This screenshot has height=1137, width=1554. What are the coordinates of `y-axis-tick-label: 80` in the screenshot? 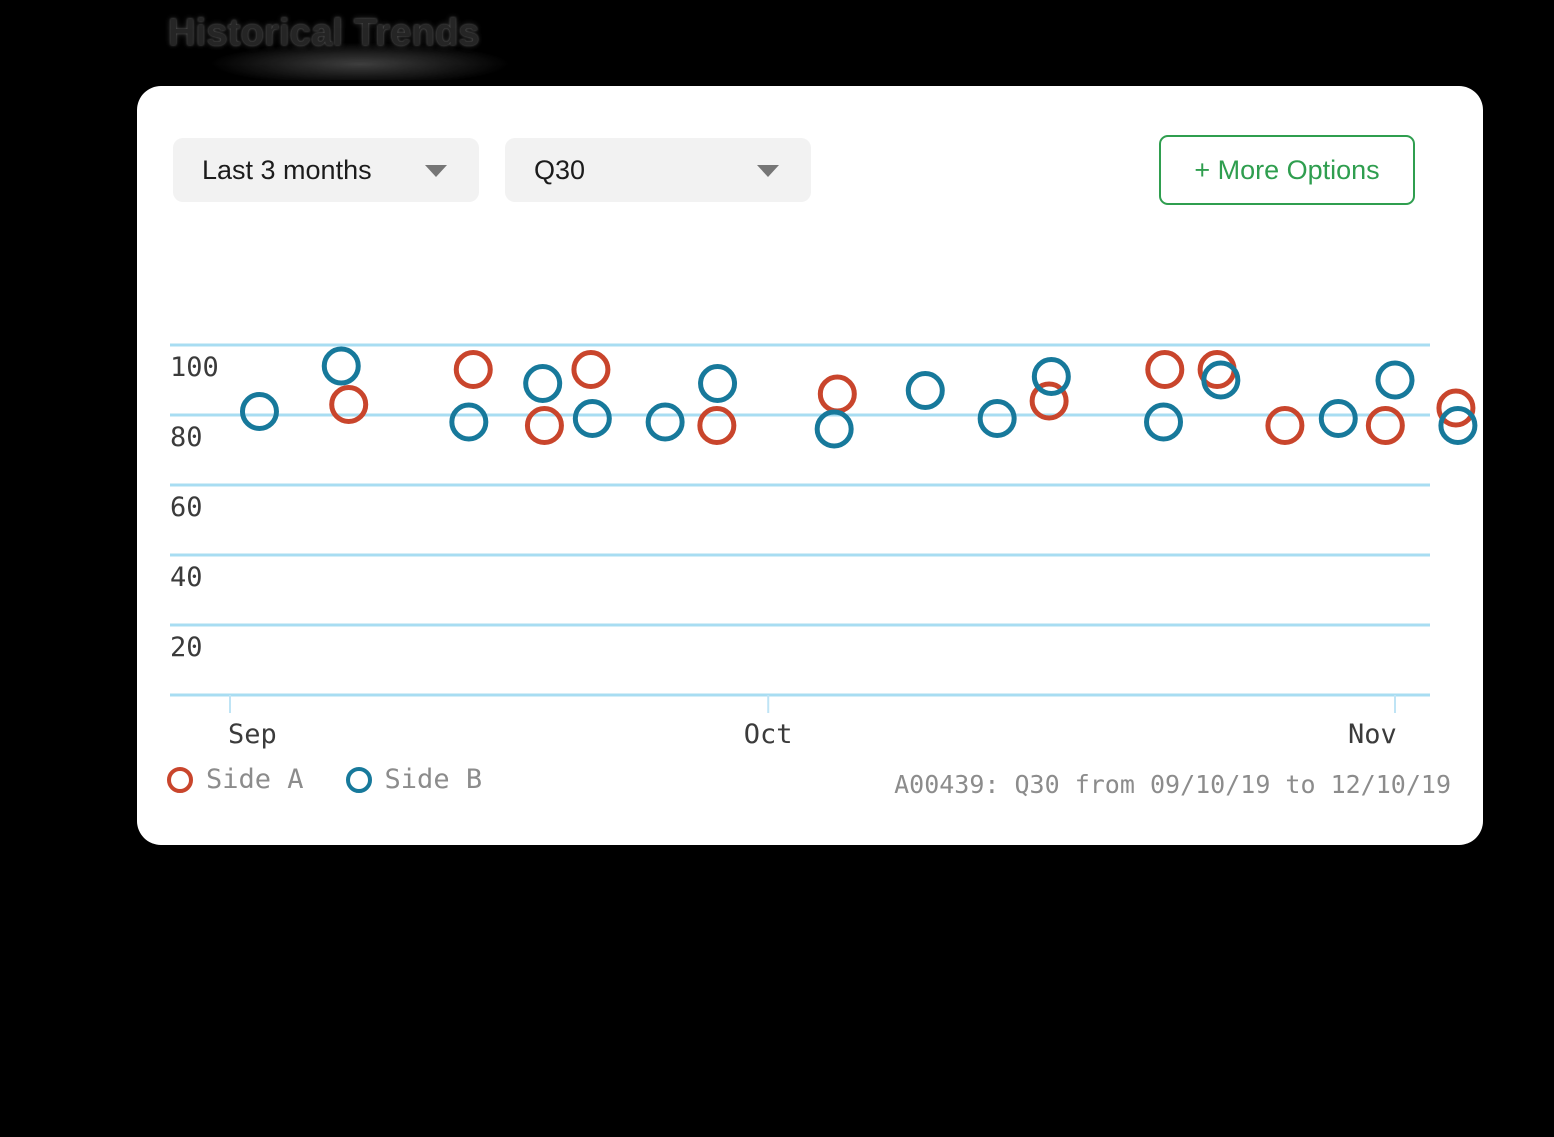 It's located at (186, 437).